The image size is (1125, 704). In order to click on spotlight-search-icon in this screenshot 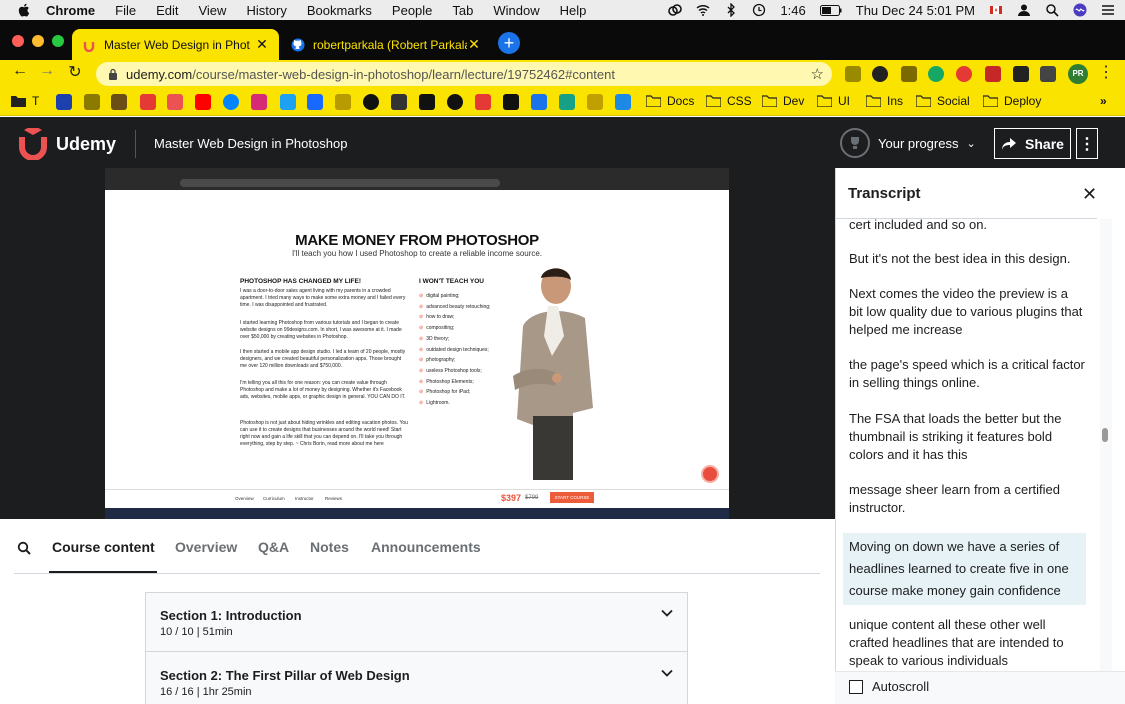, I will do `click(1052, 10)`.